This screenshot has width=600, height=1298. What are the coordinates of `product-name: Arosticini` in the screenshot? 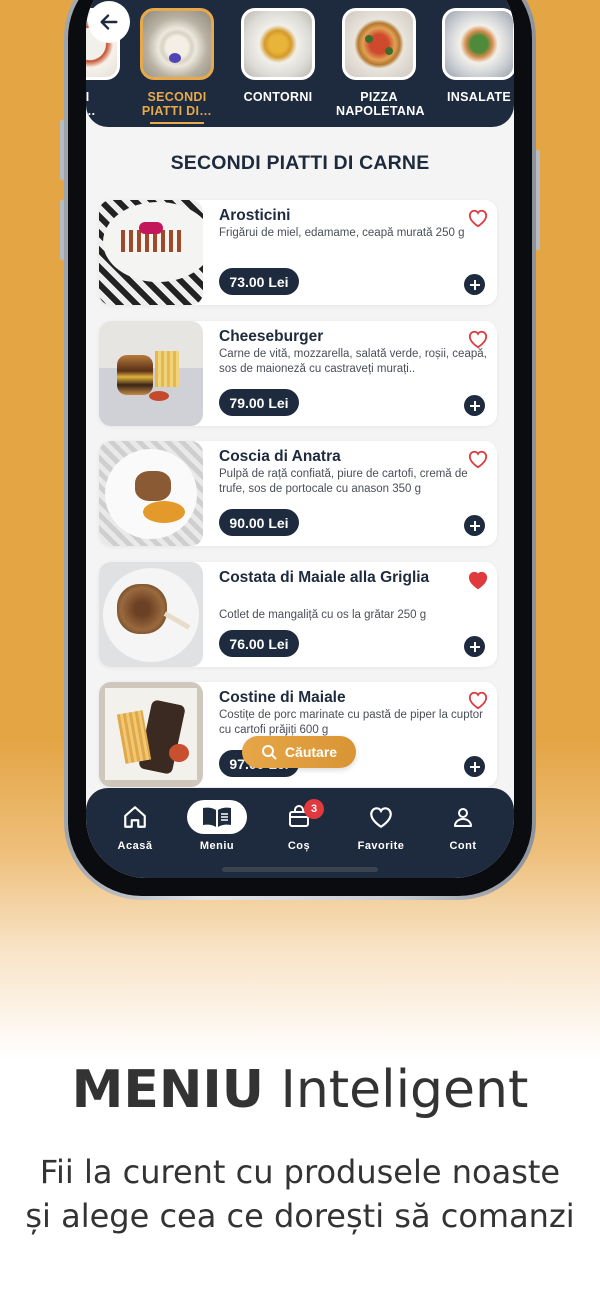 It's located at (255, 215).